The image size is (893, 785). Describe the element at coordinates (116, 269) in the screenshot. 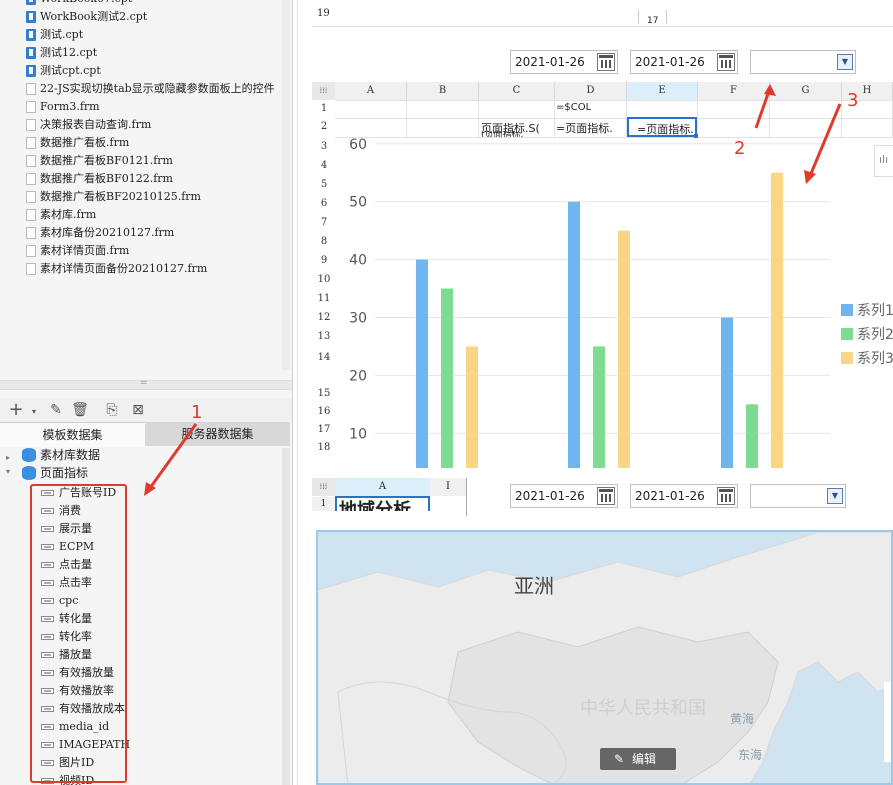

I see `file-item: 素材详情页面备份20210127.frm` at that location.